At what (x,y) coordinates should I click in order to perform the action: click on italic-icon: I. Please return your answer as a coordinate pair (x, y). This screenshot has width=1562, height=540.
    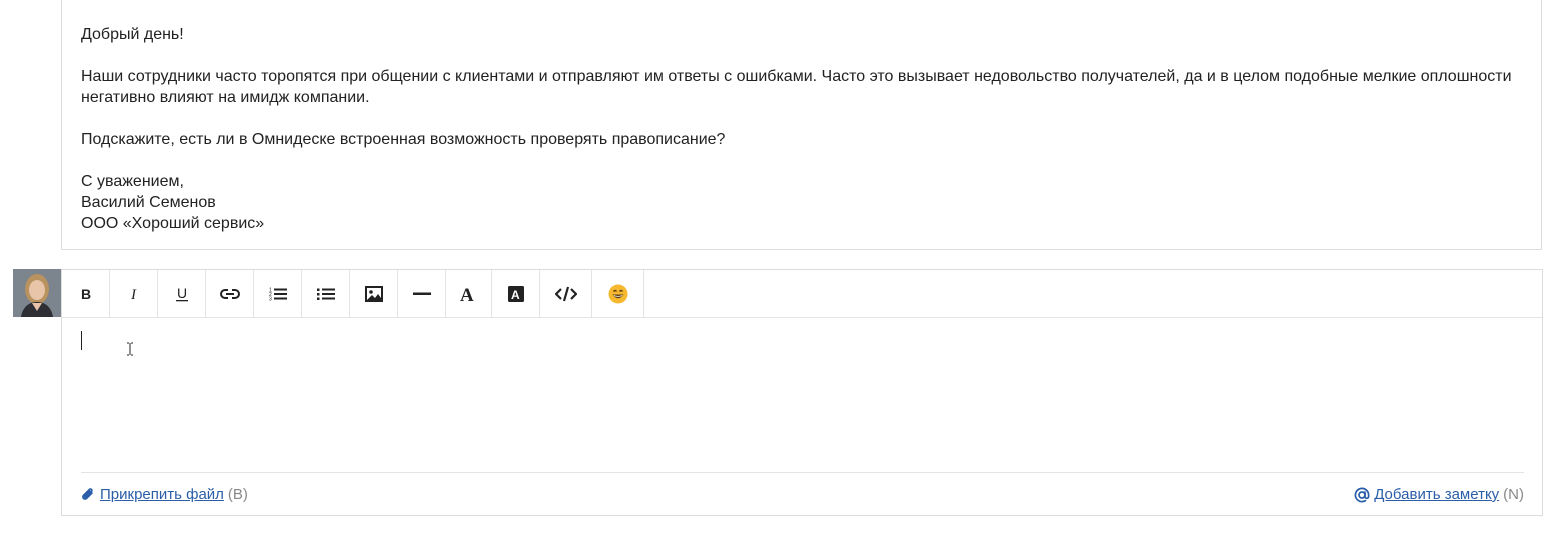
    Looking at the image, I should click on (133, 294).